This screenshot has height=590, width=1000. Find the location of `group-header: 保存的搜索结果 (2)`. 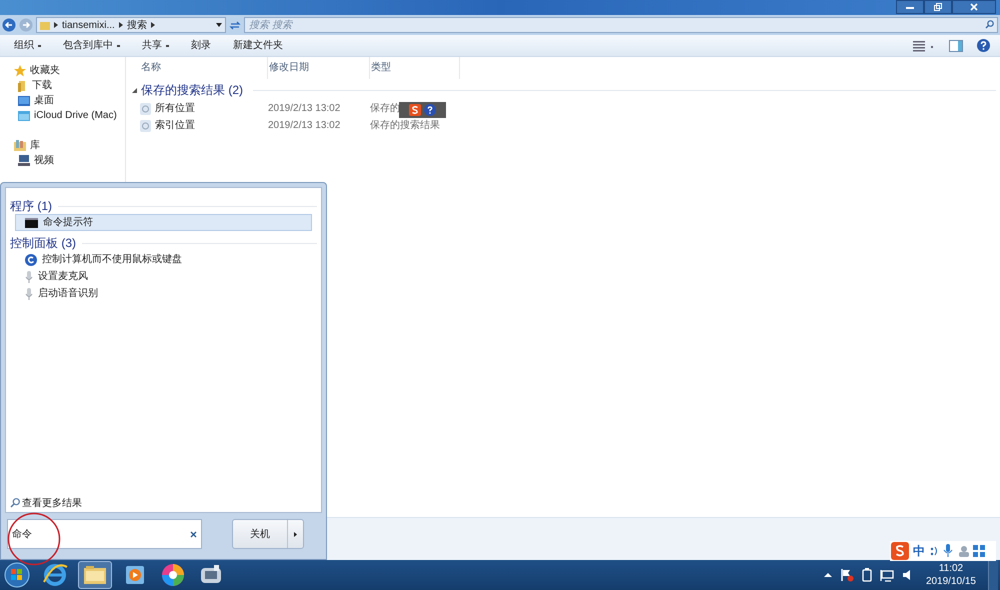

group-header: 保存的搜索结果 (2) is located at coordinates (192, 90).